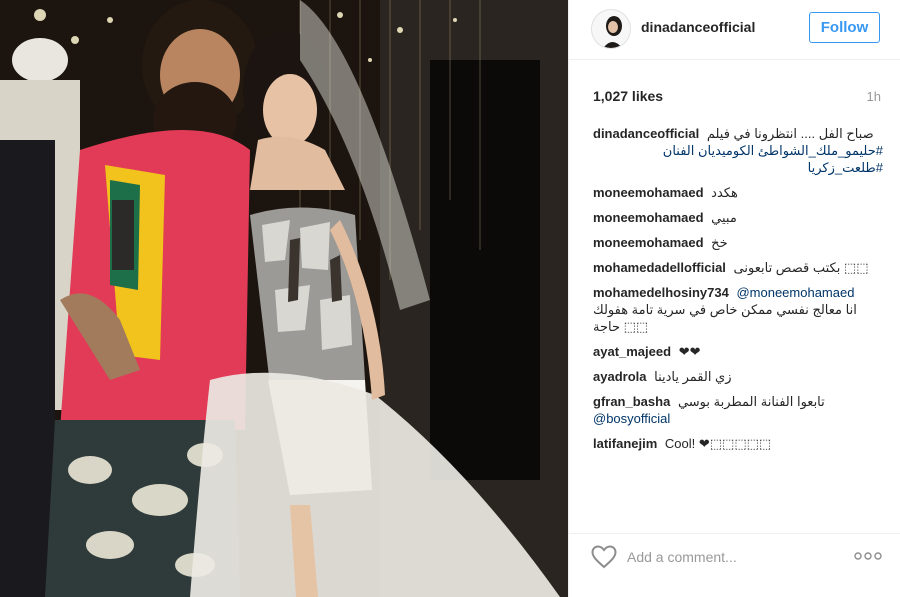  I want to click on likes-count: 1,027 likes, so click(628, 96).